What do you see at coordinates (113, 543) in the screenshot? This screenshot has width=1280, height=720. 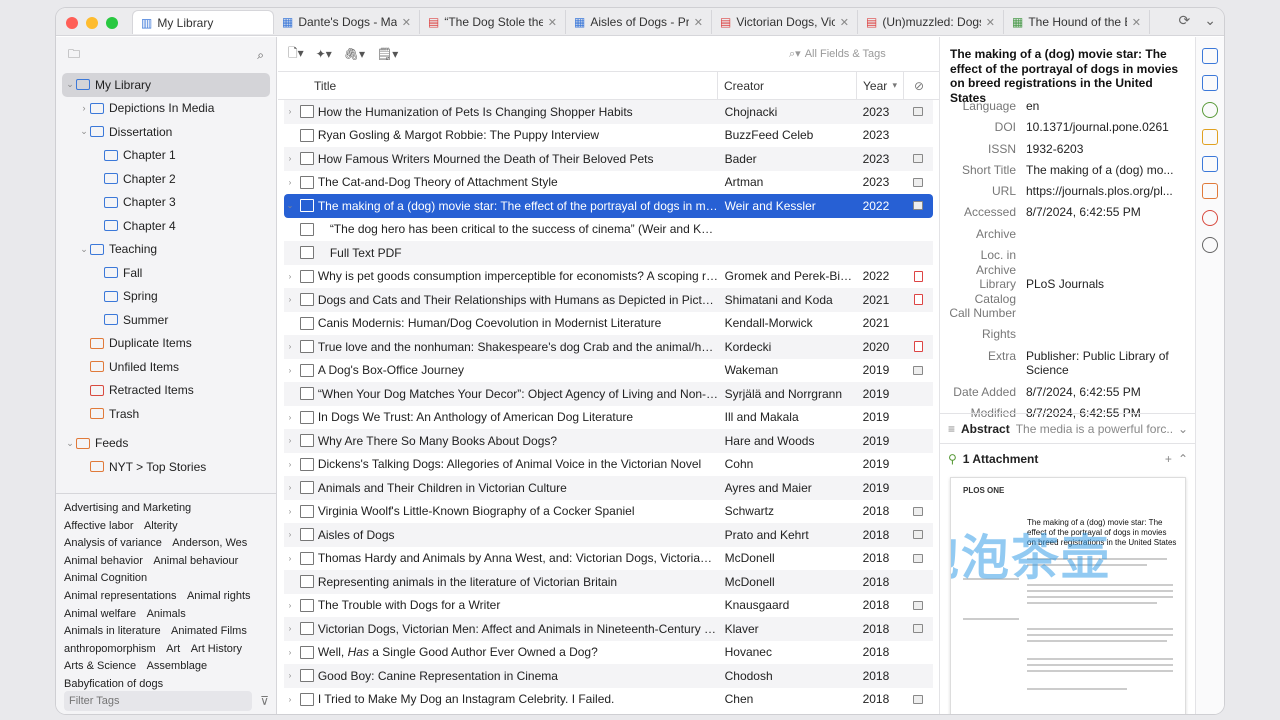 I see `tag: Analysis of variance` at bounding box center [113, 543].